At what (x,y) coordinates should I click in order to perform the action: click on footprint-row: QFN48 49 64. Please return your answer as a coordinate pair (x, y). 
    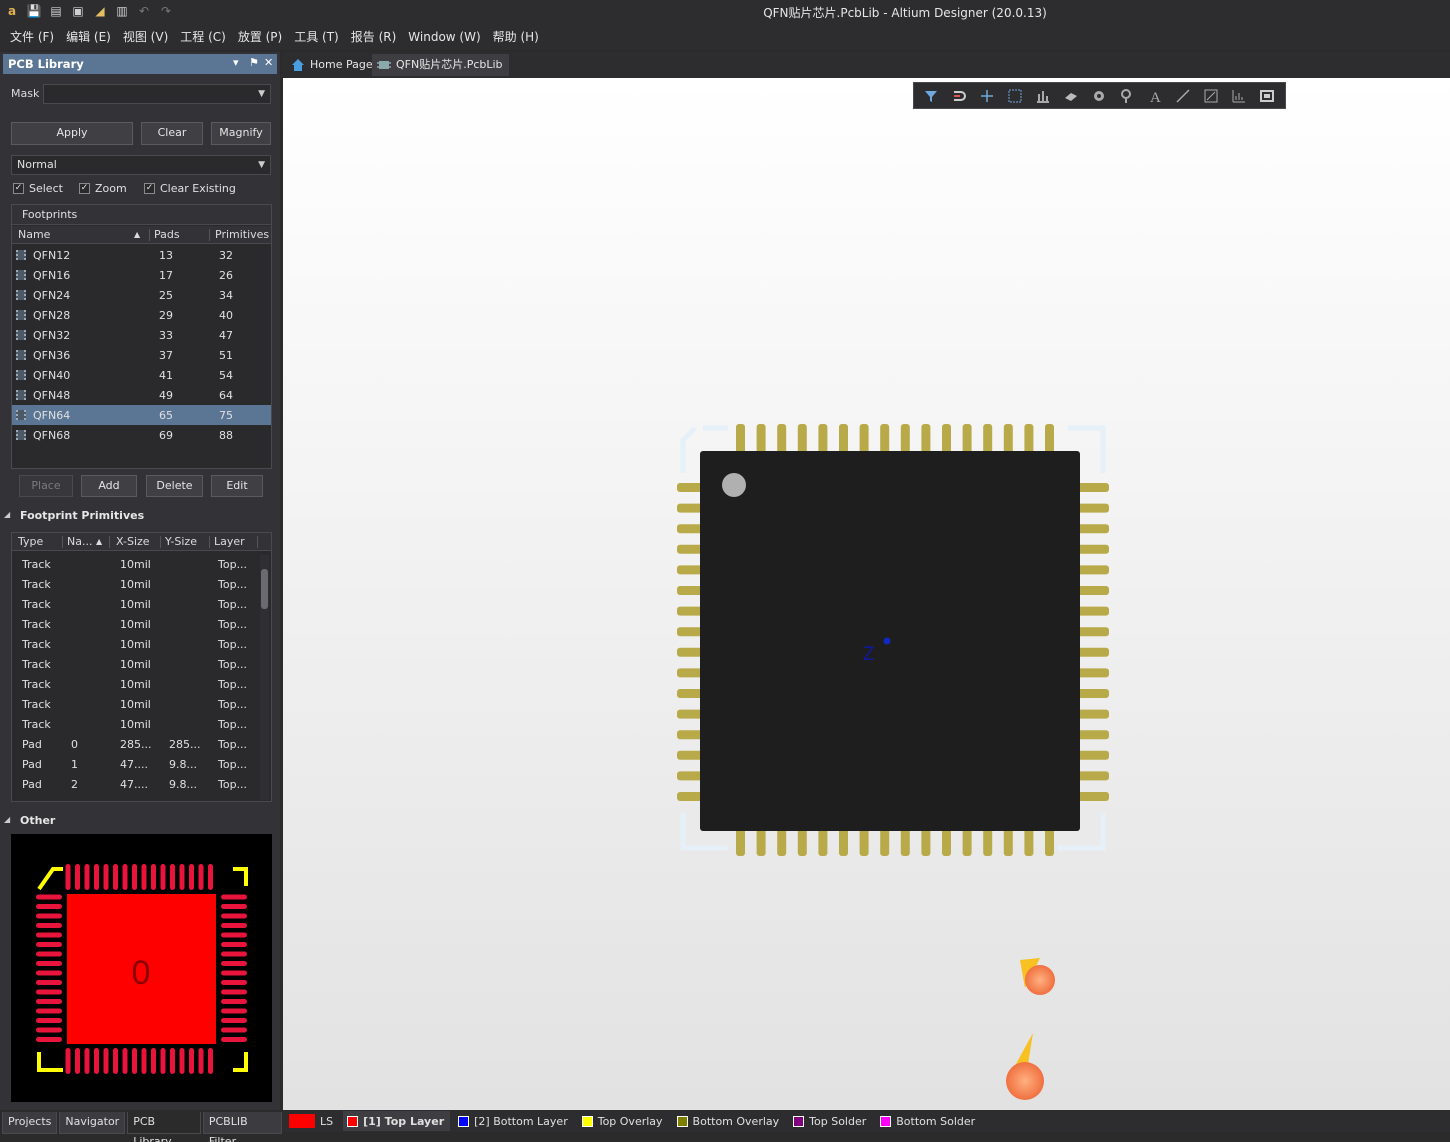
    Looking at the image, I should click on (141, 395).